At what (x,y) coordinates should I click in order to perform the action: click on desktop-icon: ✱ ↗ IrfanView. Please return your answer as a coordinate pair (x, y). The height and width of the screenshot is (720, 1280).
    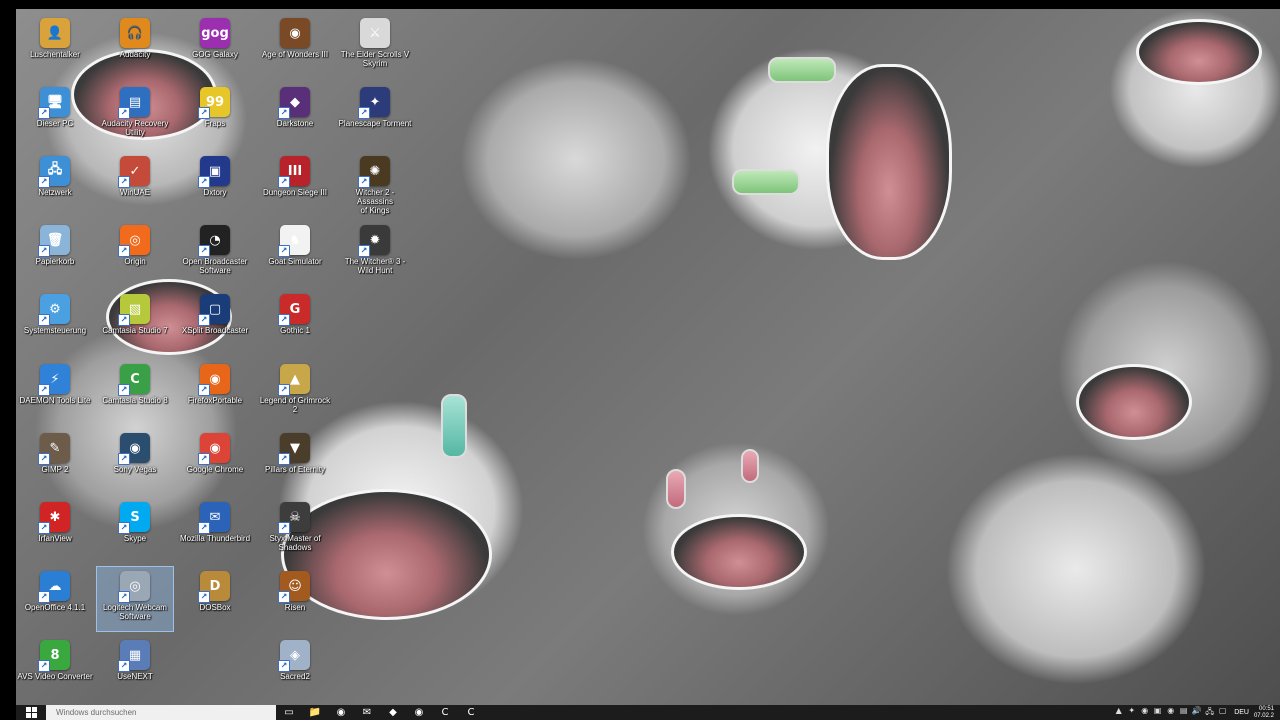
    Looking at the image, I should click on (55, 530).